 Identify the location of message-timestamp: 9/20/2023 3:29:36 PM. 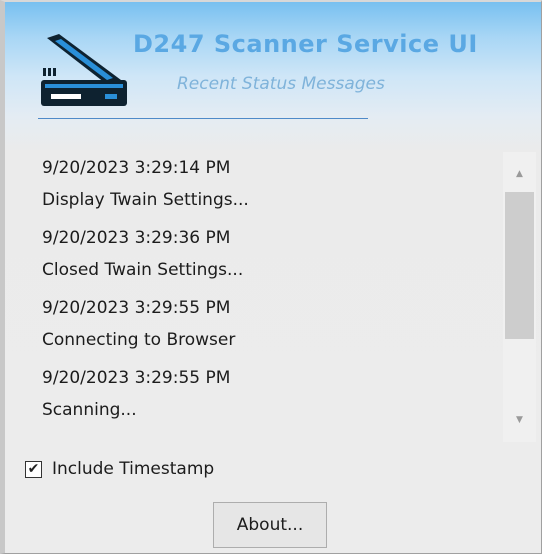
(136, 238).